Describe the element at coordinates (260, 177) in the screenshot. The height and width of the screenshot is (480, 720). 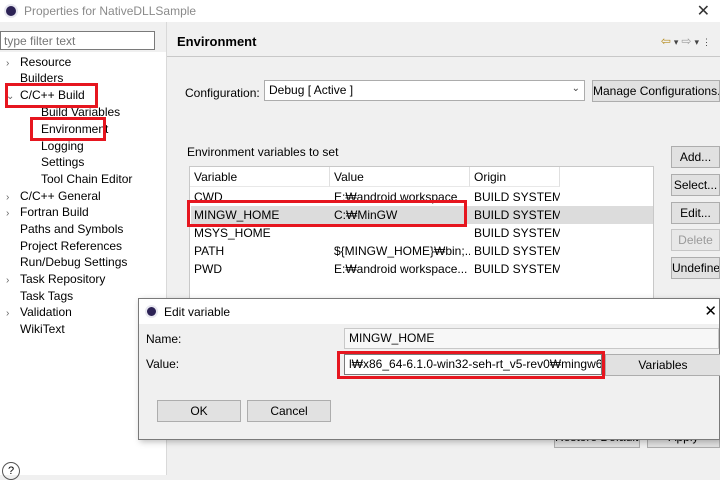
I see `column-header-variable: Variable` at that location.